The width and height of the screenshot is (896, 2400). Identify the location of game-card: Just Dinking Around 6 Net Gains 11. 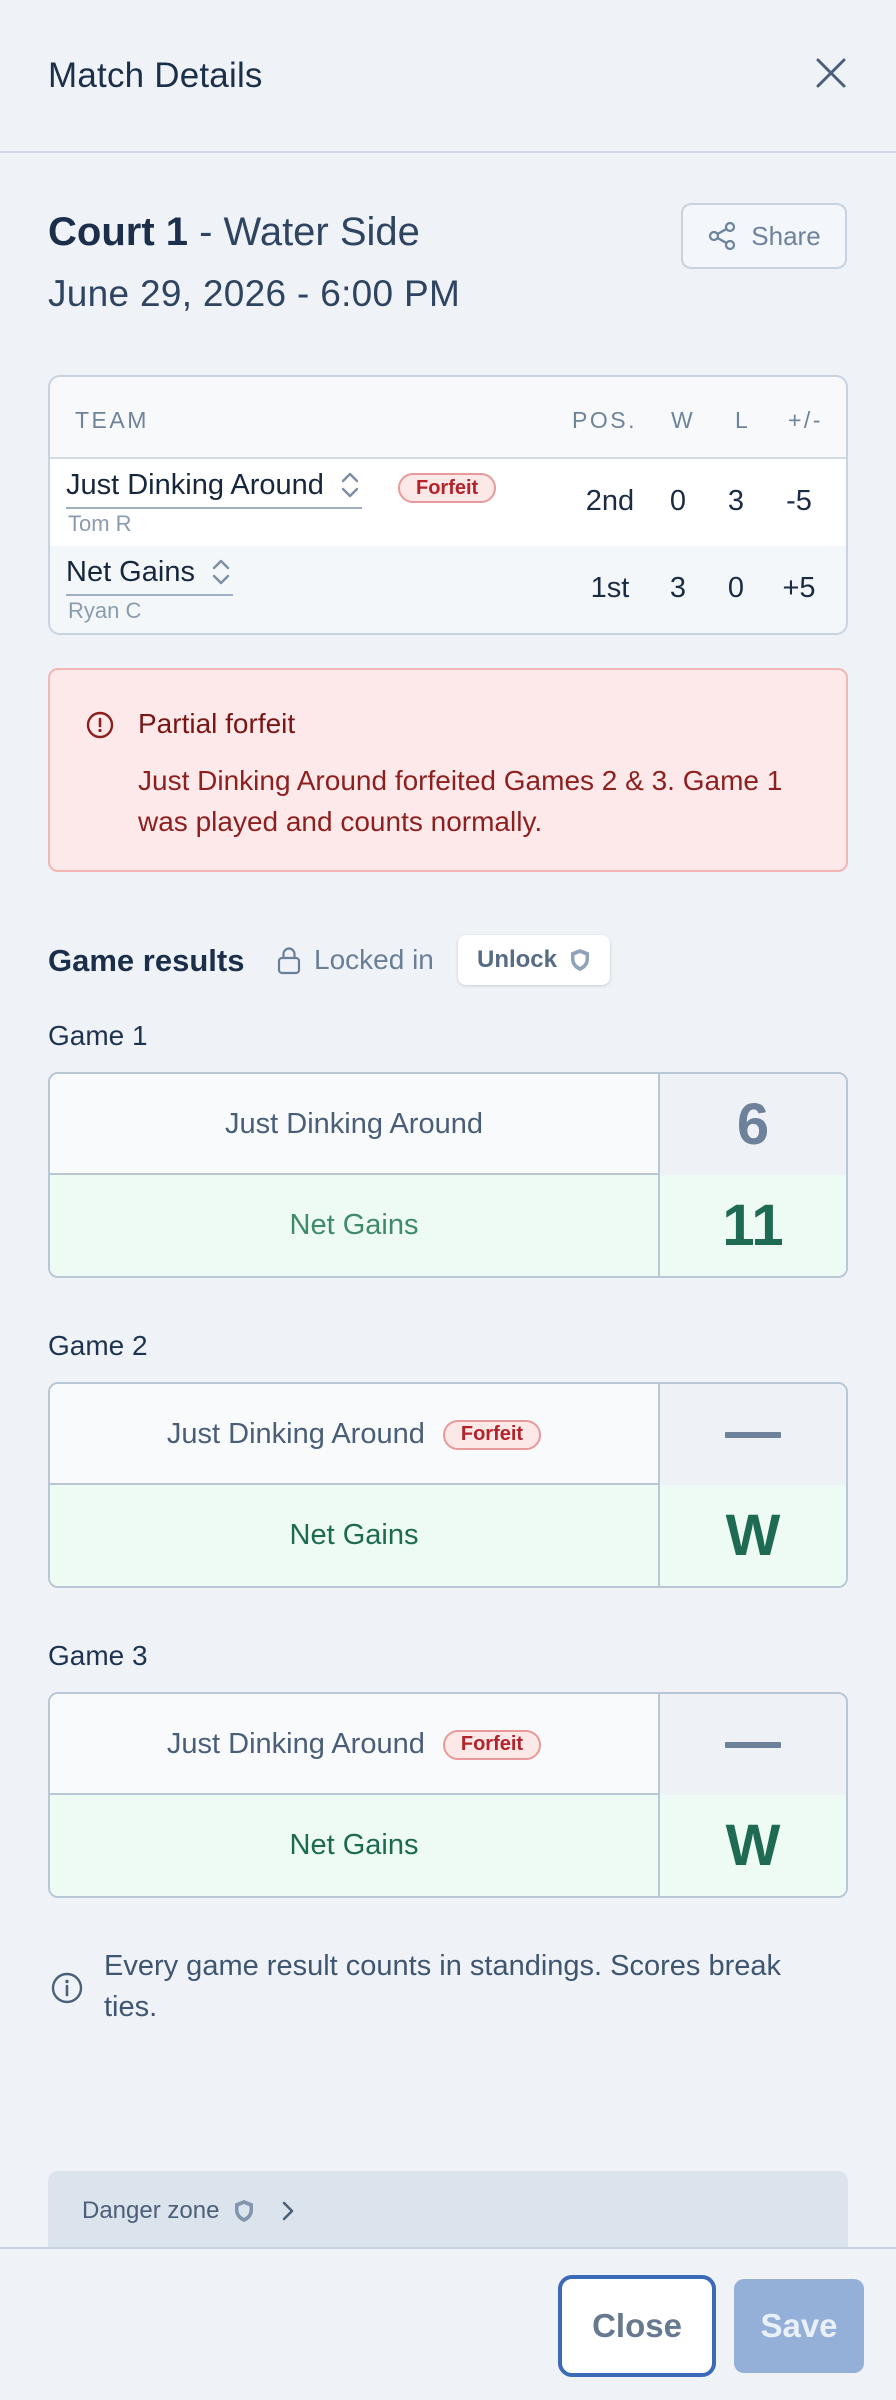
(448, 1175).